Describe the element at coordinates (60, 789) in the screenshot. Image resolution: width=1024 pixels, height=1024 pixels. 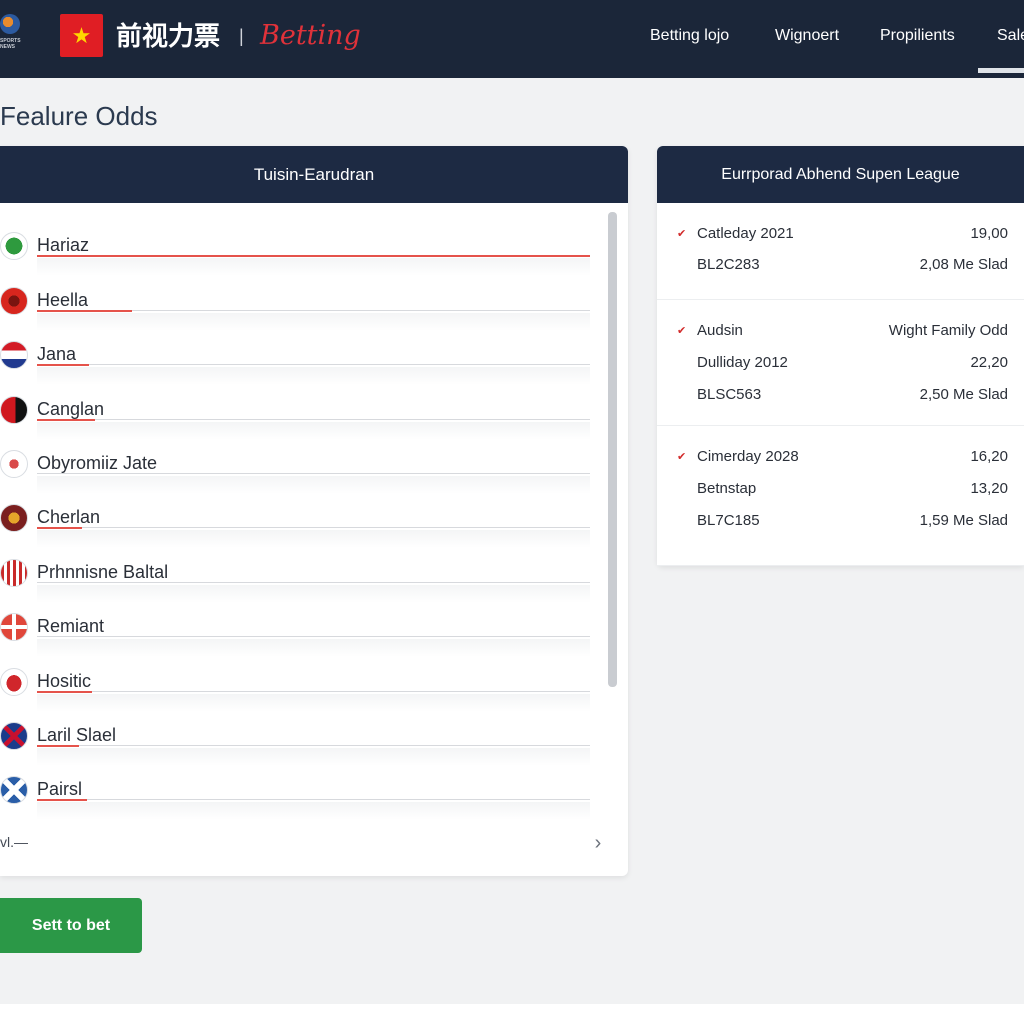
I see `team-name: Pairsl` at that location.